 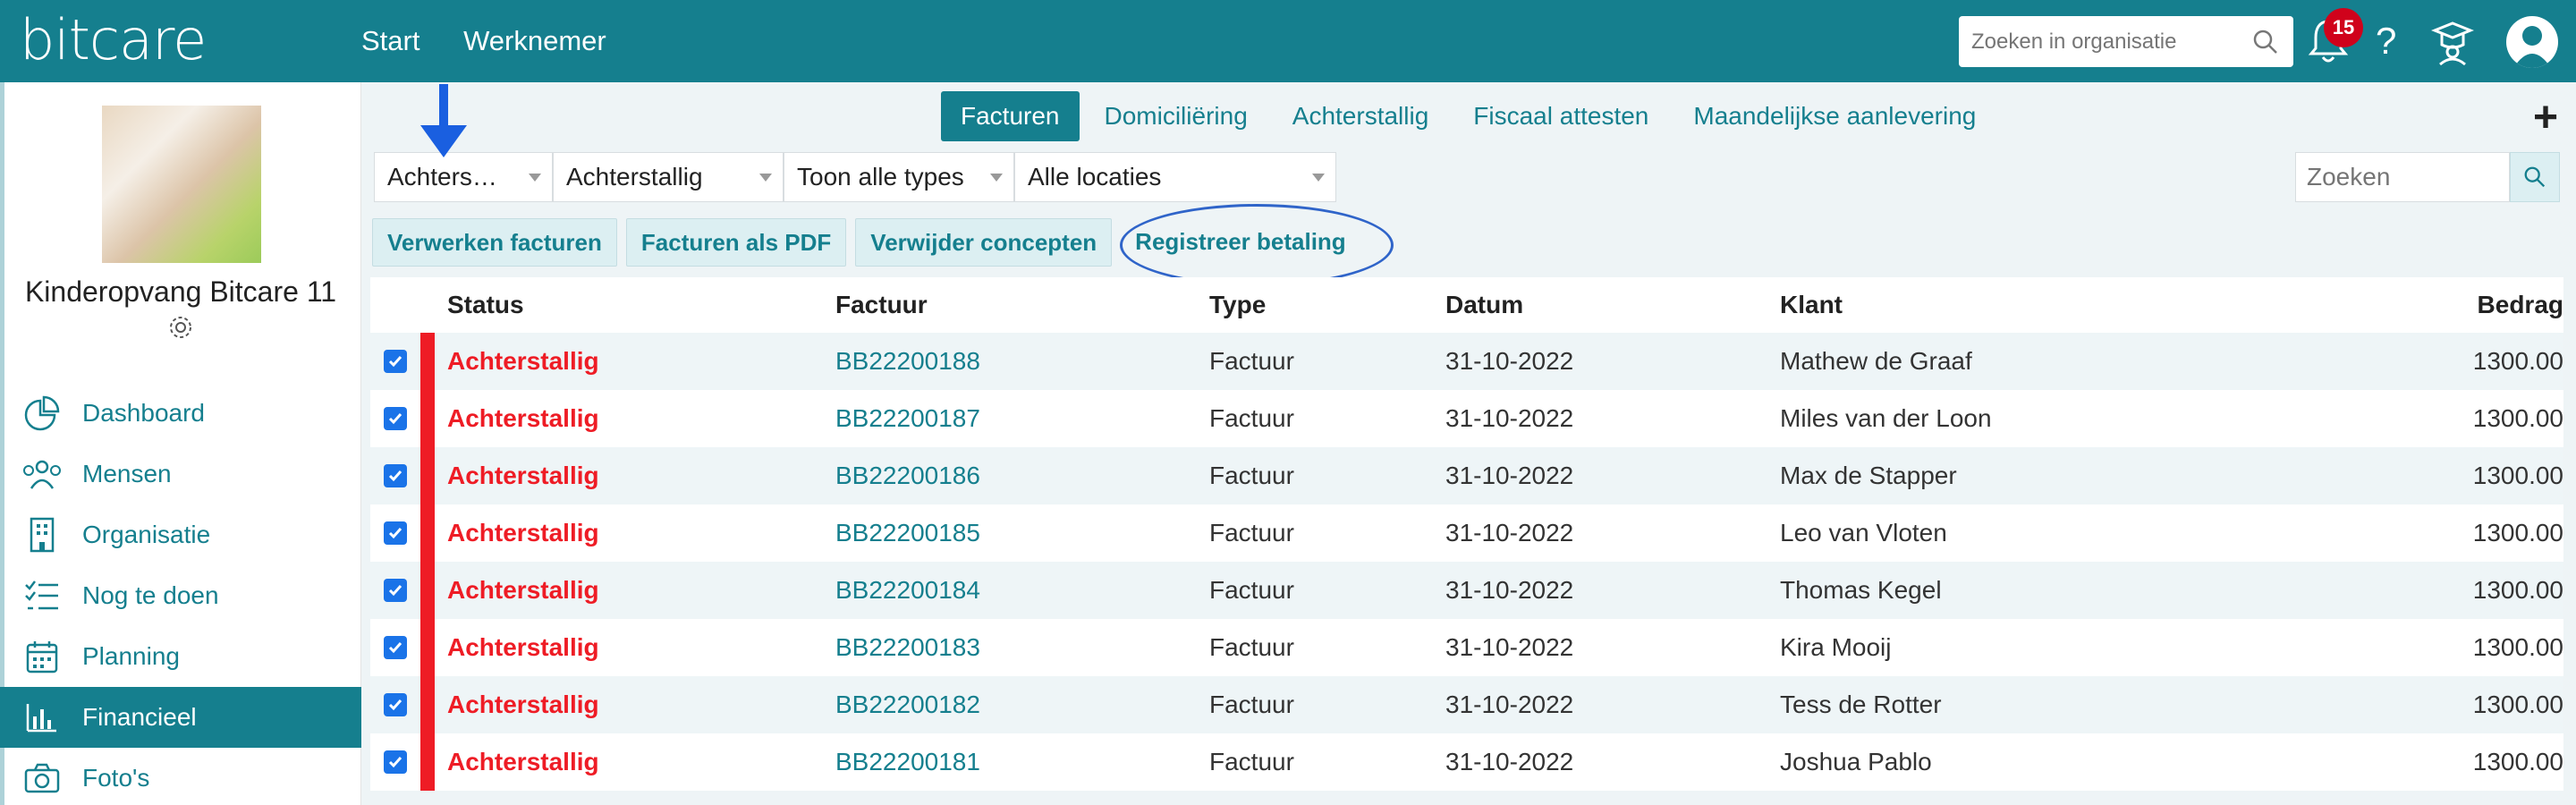 What do you see at coordinates (2452, 43) in the screenshot?
I see `graduation-cap-icon` at bounding box center [2452, 43].